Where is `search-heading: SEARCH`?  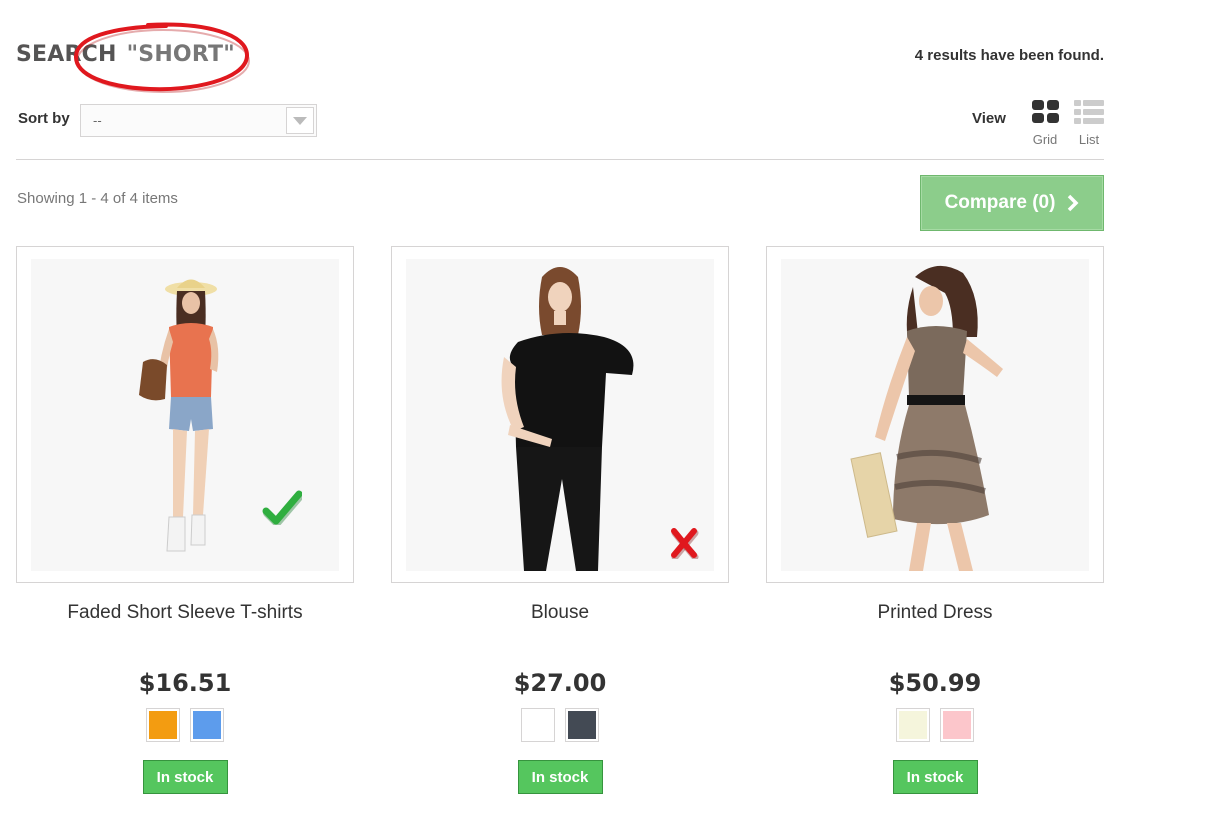
search-heading: SEARCH is located at coordinates (66, 54).